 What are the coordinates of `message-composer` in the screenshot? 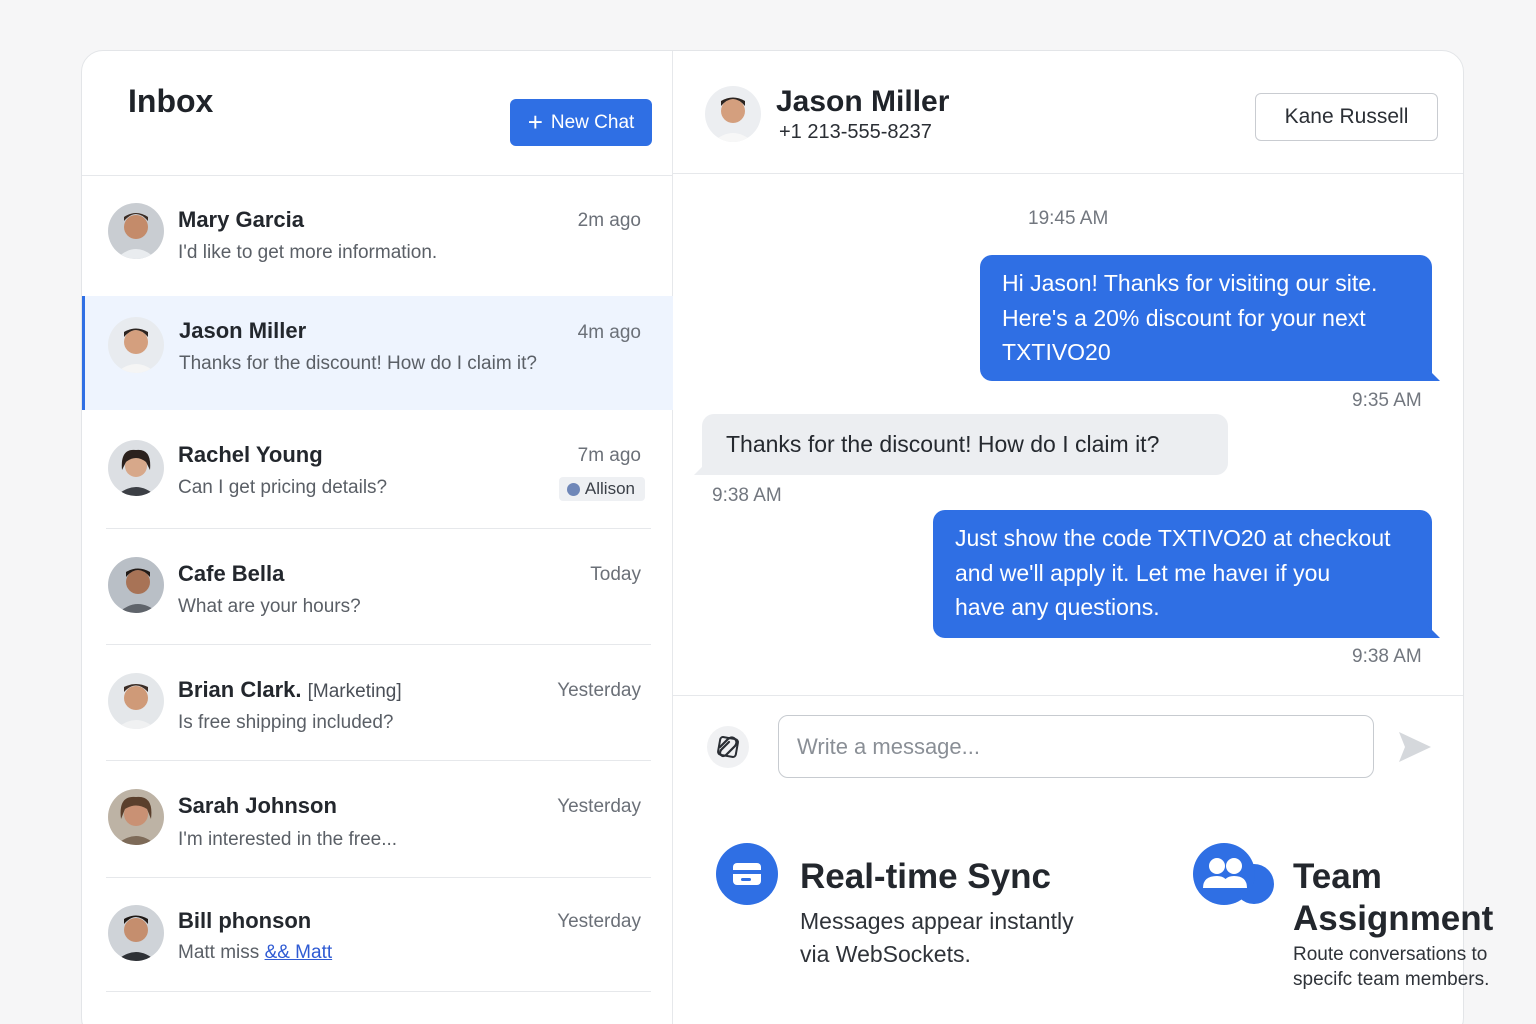 It's located at (1068, 747).